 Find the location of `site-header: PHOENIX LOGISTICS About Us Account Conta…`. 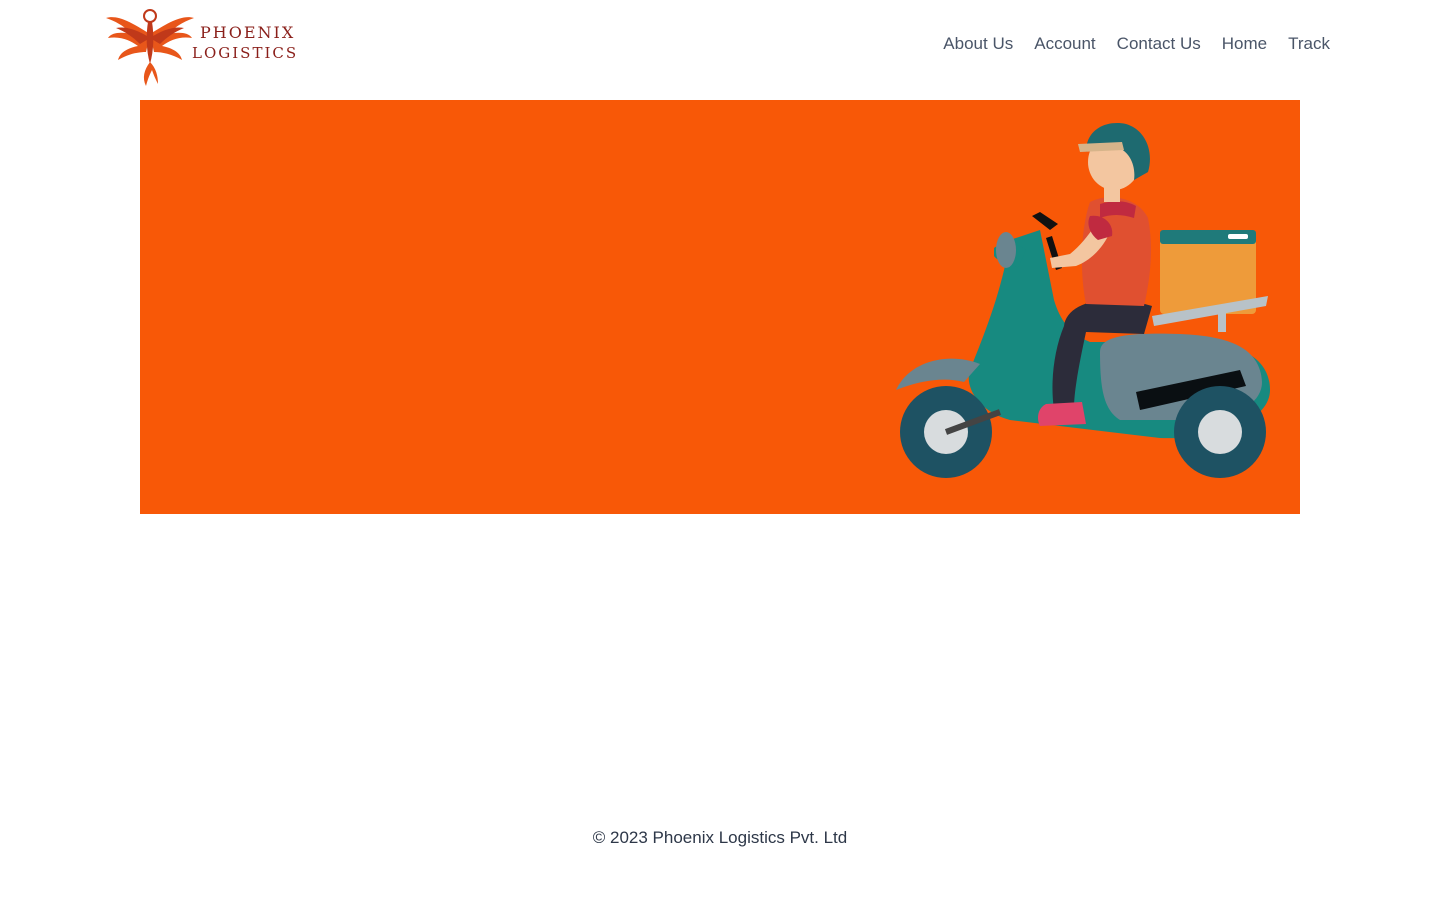

site-header: PHOENIX LOGISTICS About Us Account Conta… is located at coordinates (720, 50).